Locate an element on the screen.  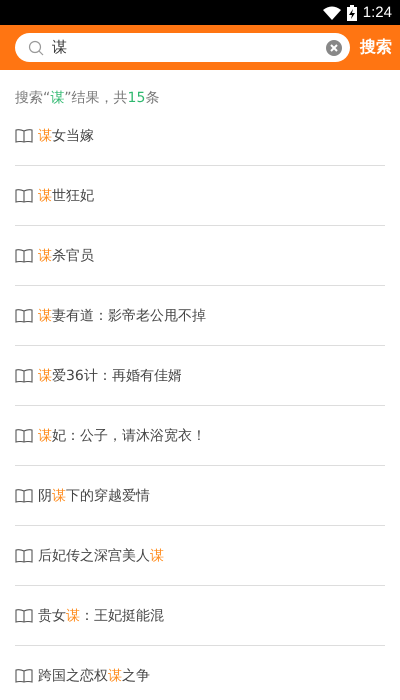
results-summary: 搜索“谋”结果，共15条 is located at coordinates (87, 98).